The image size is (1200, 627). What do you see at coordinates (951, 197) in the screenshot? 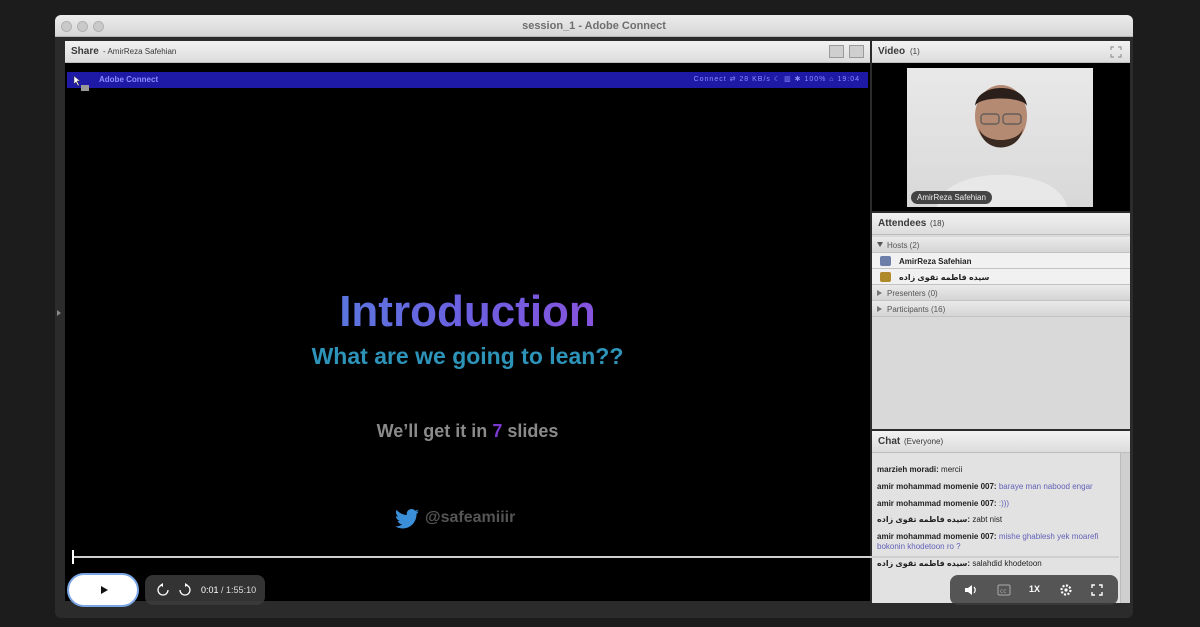
I see `video-participant-name: AmirReza Safehian` at bounding box center [951, 197].